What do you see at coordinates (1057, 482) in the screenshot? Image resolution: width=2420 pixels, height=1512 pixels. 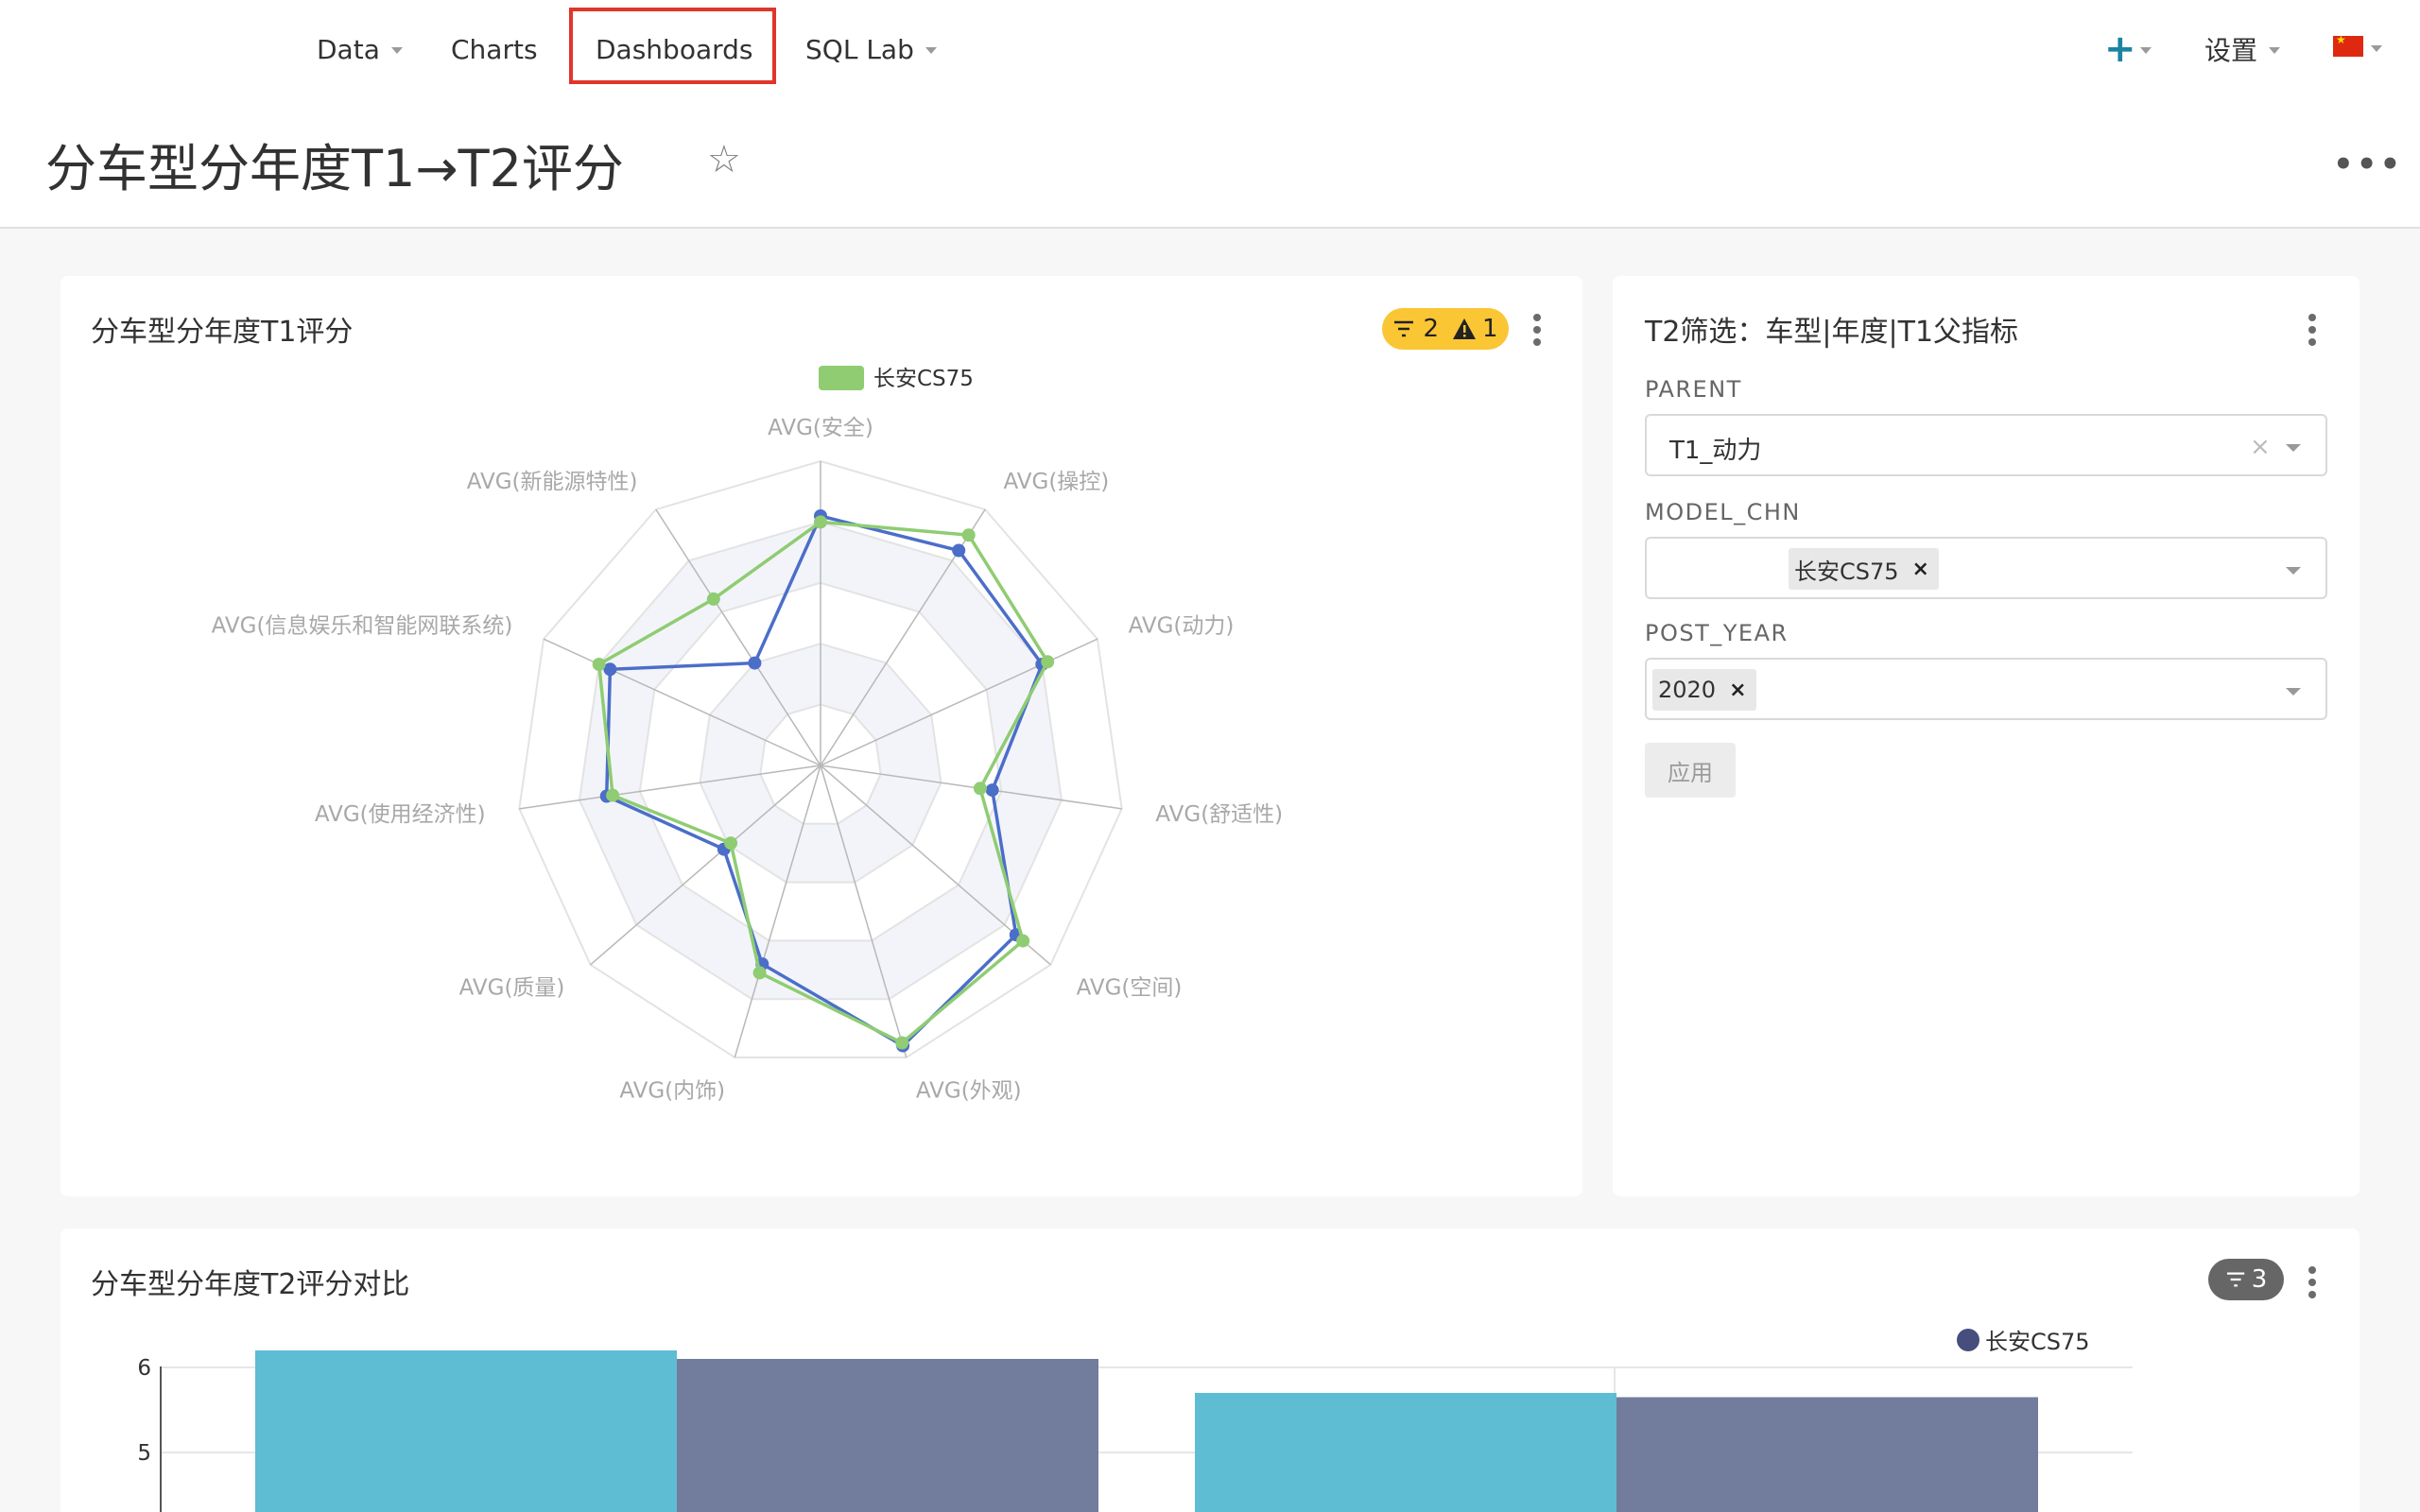 I see `radar-axis-label: AVG(操控)` at bounding box center [1057, 482].